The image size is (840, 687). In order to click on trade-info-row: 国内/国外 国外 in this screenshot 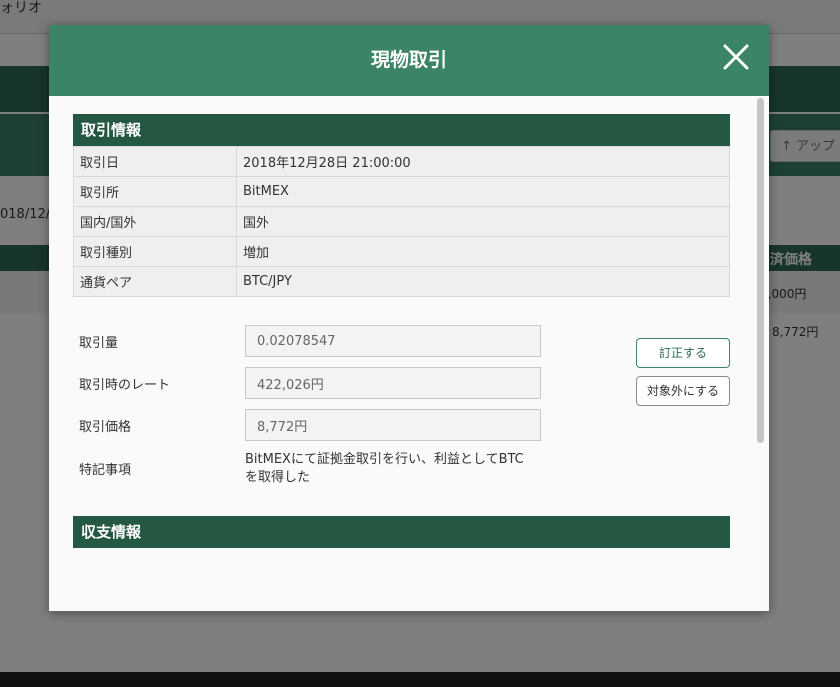, I will do `click(401, 221)`.